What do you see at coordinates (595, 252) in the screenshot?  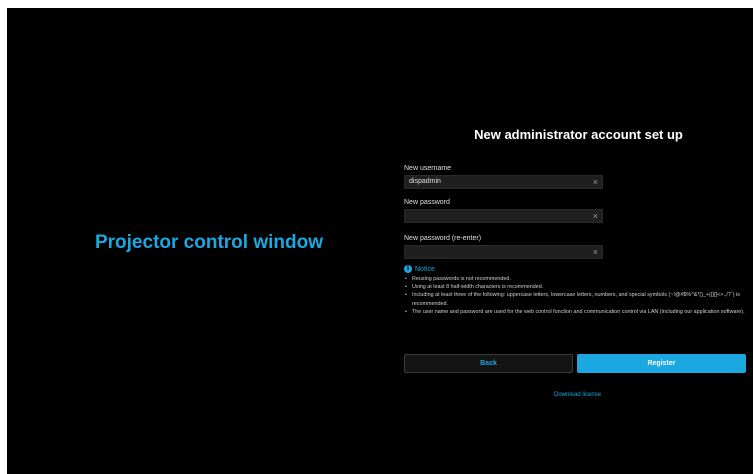 I see `clear-password-confirm-icon: ×` at bounding box center [595, 252].